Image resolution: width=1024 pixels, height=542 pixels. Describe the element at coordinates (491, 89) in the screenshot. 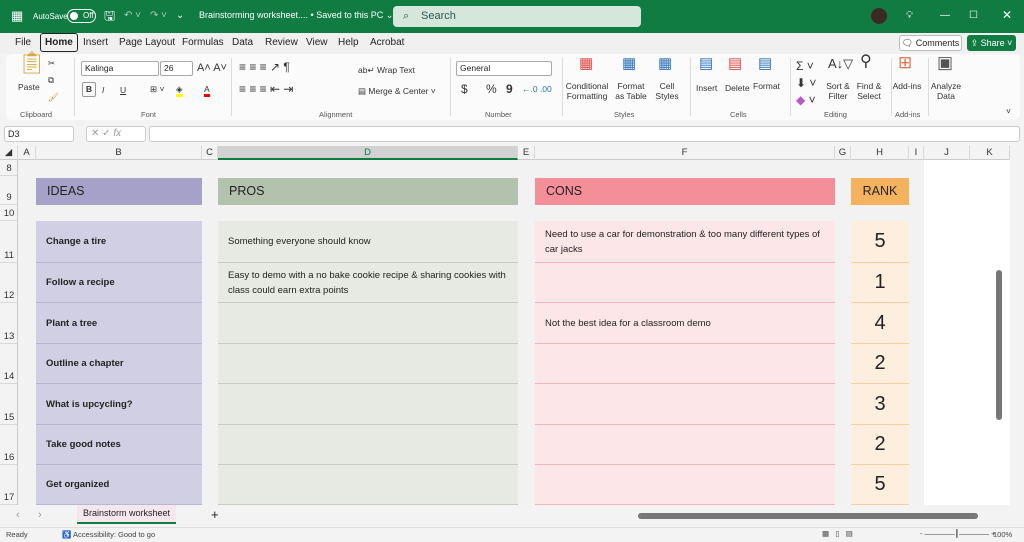

I see `percent-button: %` at that location.